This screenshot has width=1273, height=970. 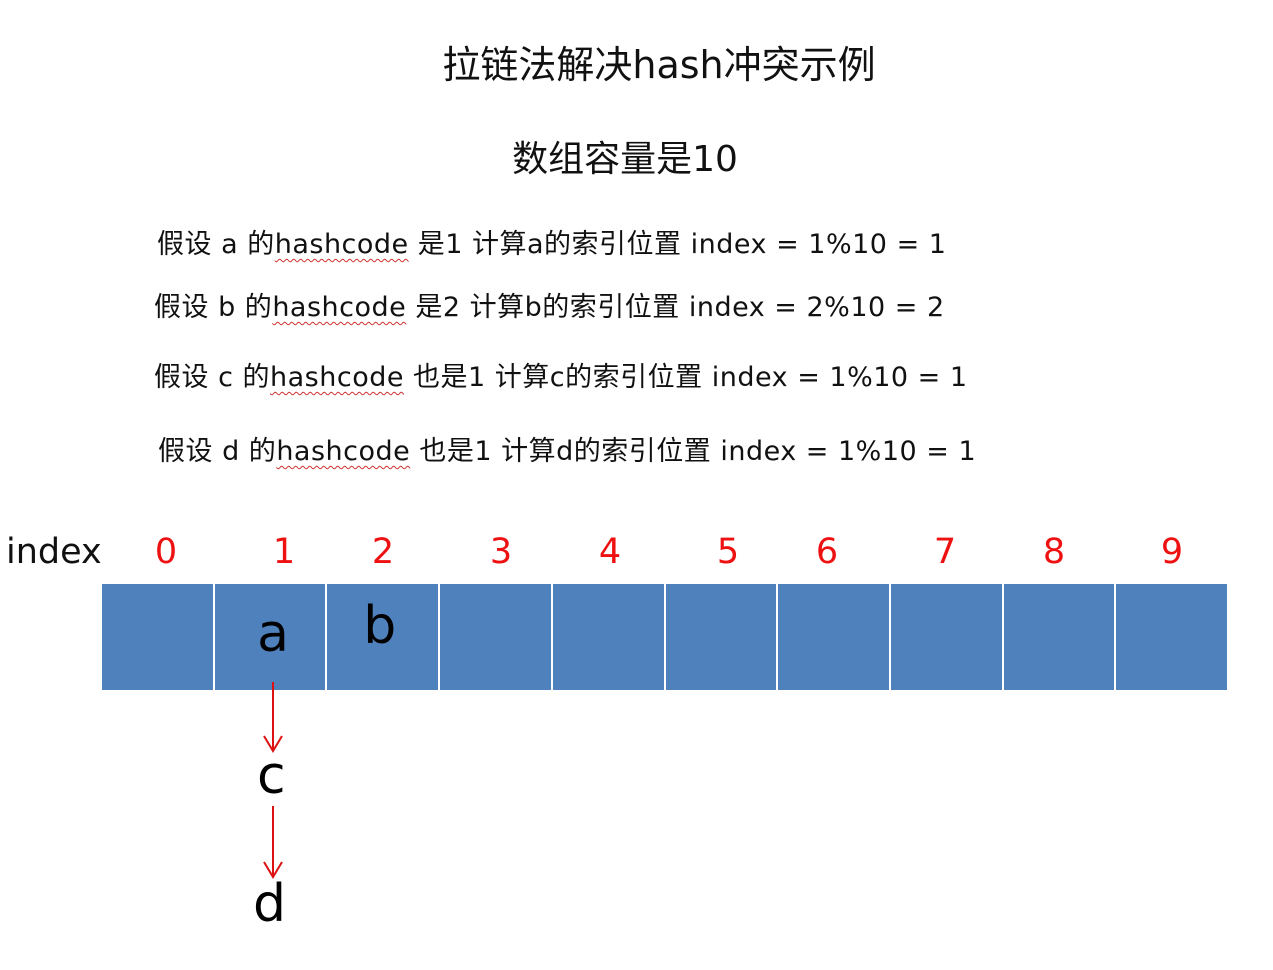 I want to click on chain-node-d: d, so click(x=270, y=904).